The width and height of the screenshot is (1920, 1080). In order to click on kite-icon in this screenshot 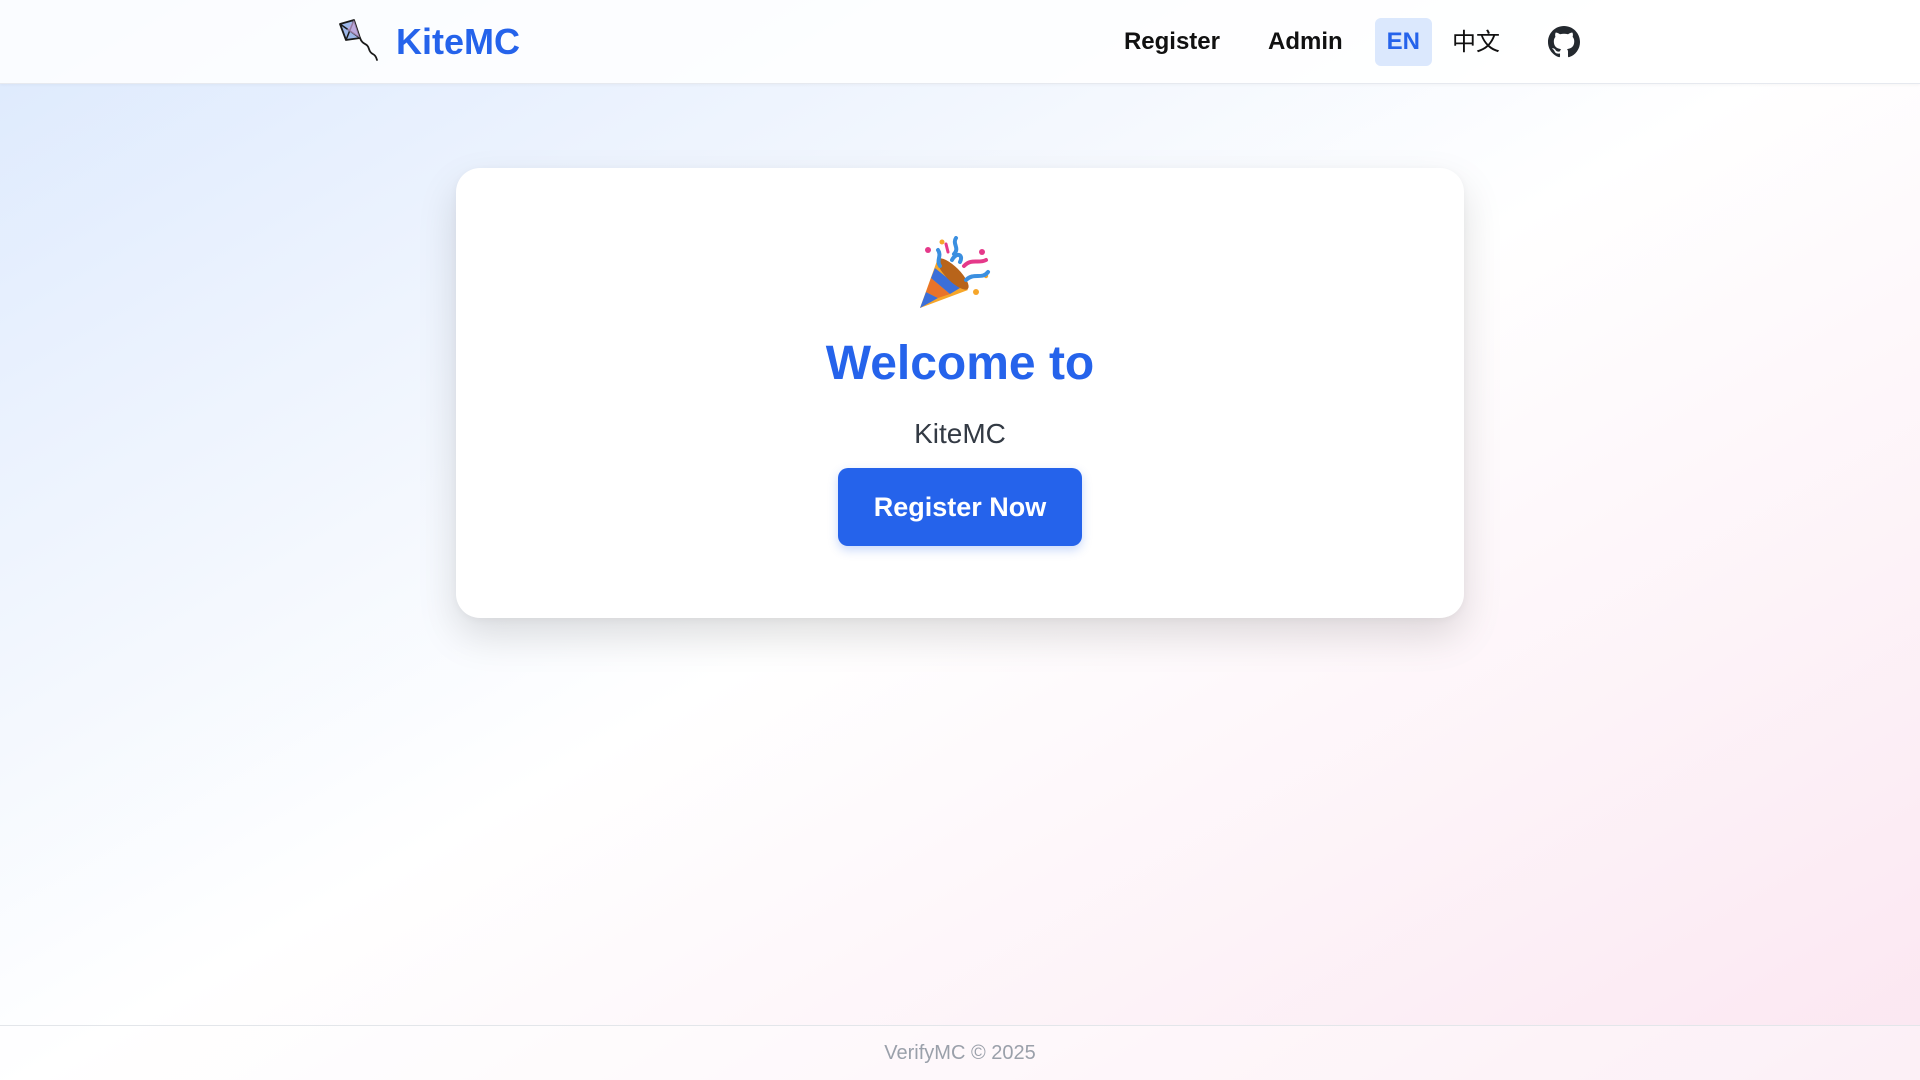, I will do `click(358, 40)`.